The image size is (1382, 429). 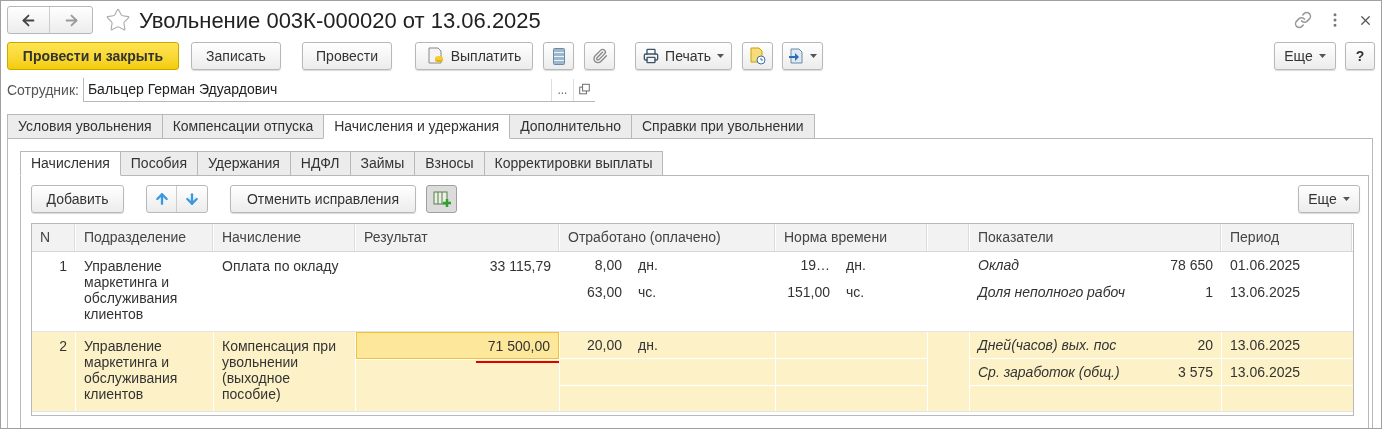 I want to click on cancel-corrections-button: Отменить исправления, so click(x=323, y=199).